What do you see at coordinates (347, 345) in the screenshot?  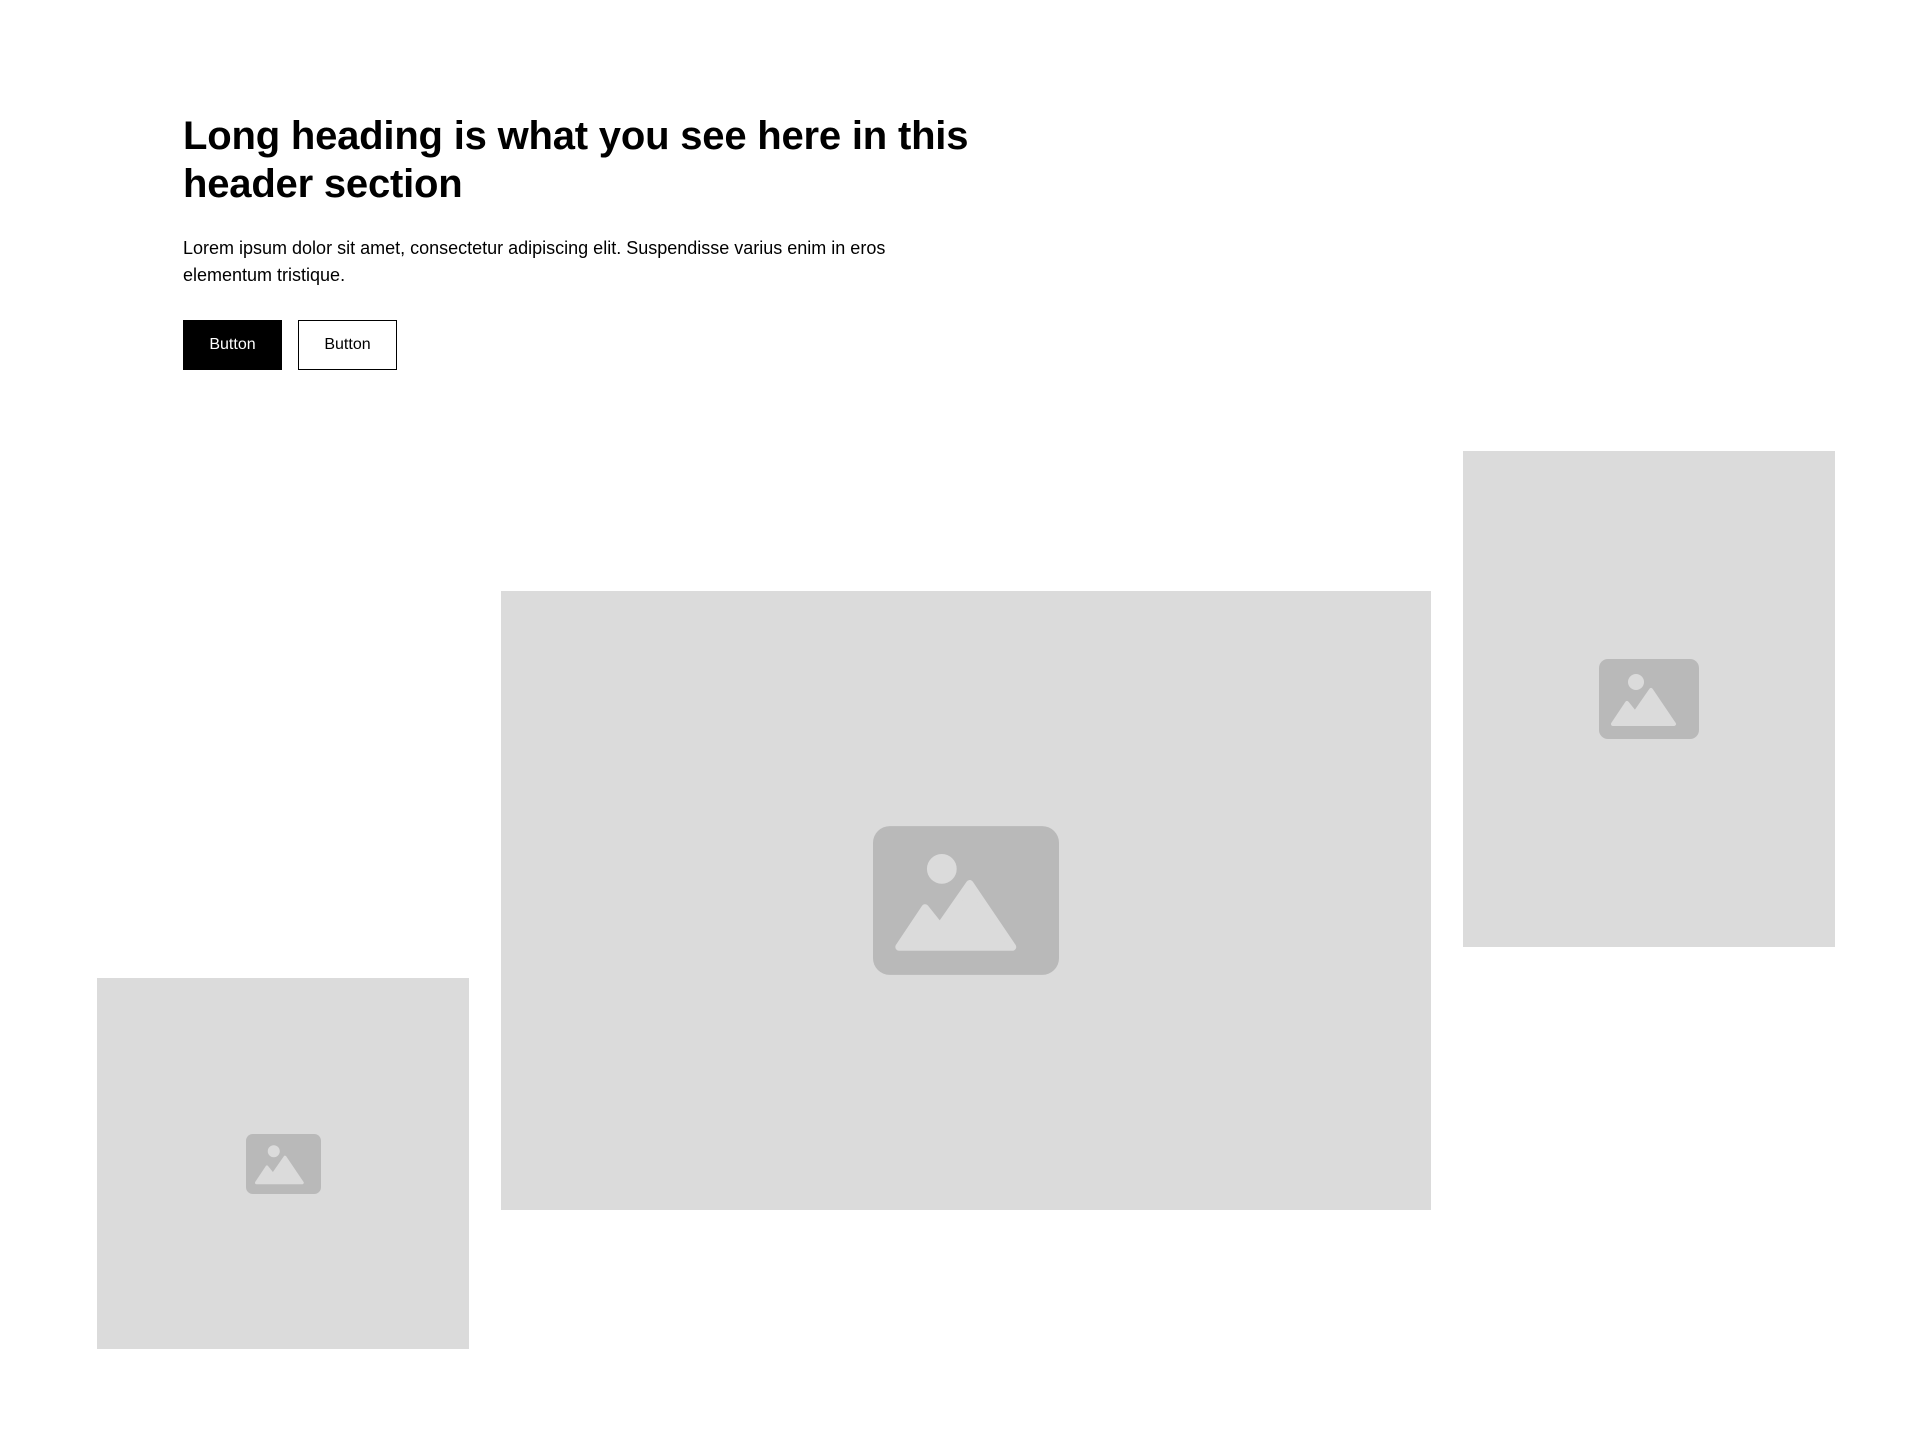 I see `secondary-button: Button` at bounding box center [347, 345].